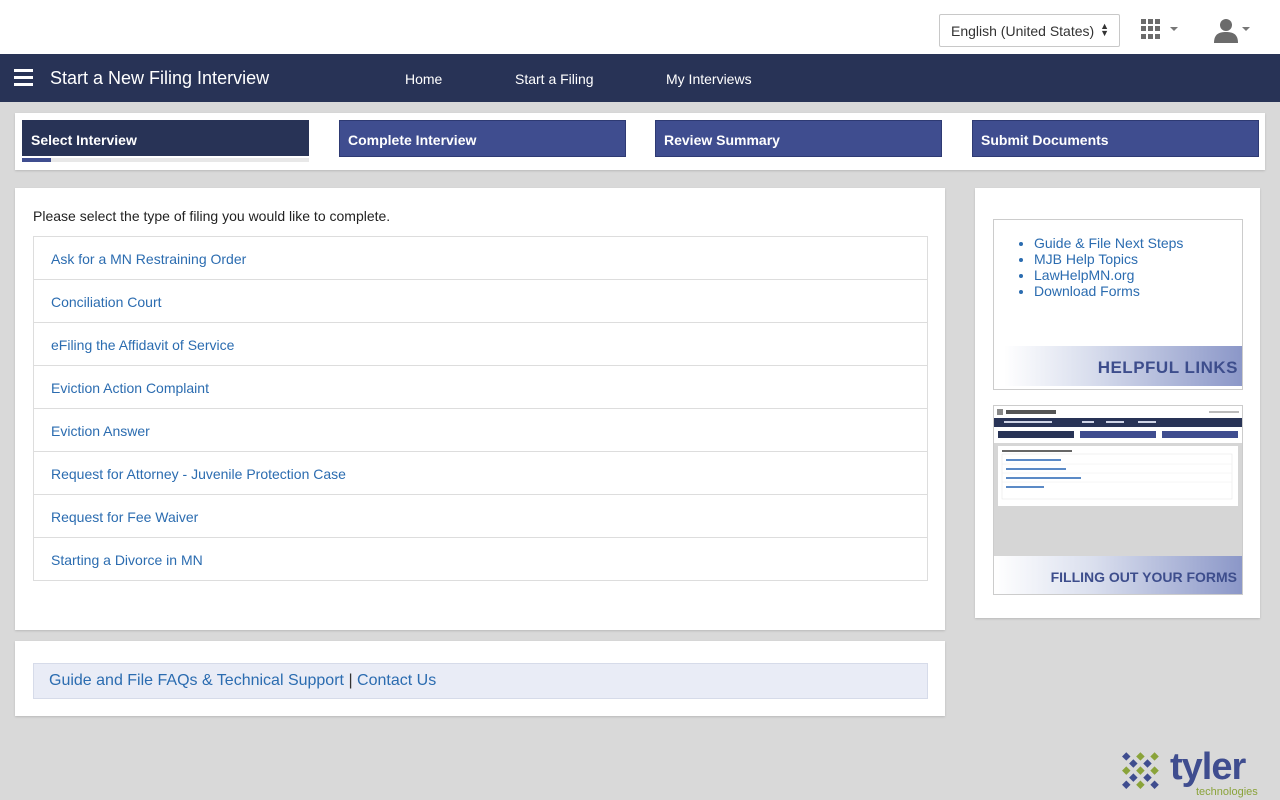 The height and width of the screenshot is (800, 1280). I want to click on link-mjb-help: MJB Help Topics, so click(1086, 259).